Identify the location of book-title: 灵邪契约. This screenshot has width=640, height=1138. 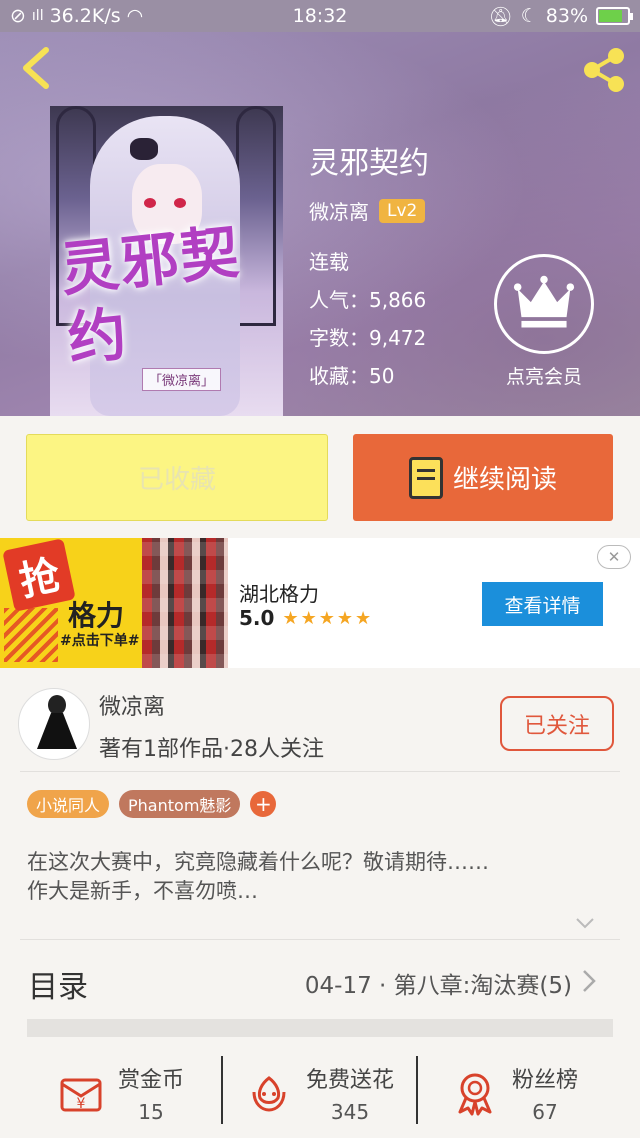
(369, 163).